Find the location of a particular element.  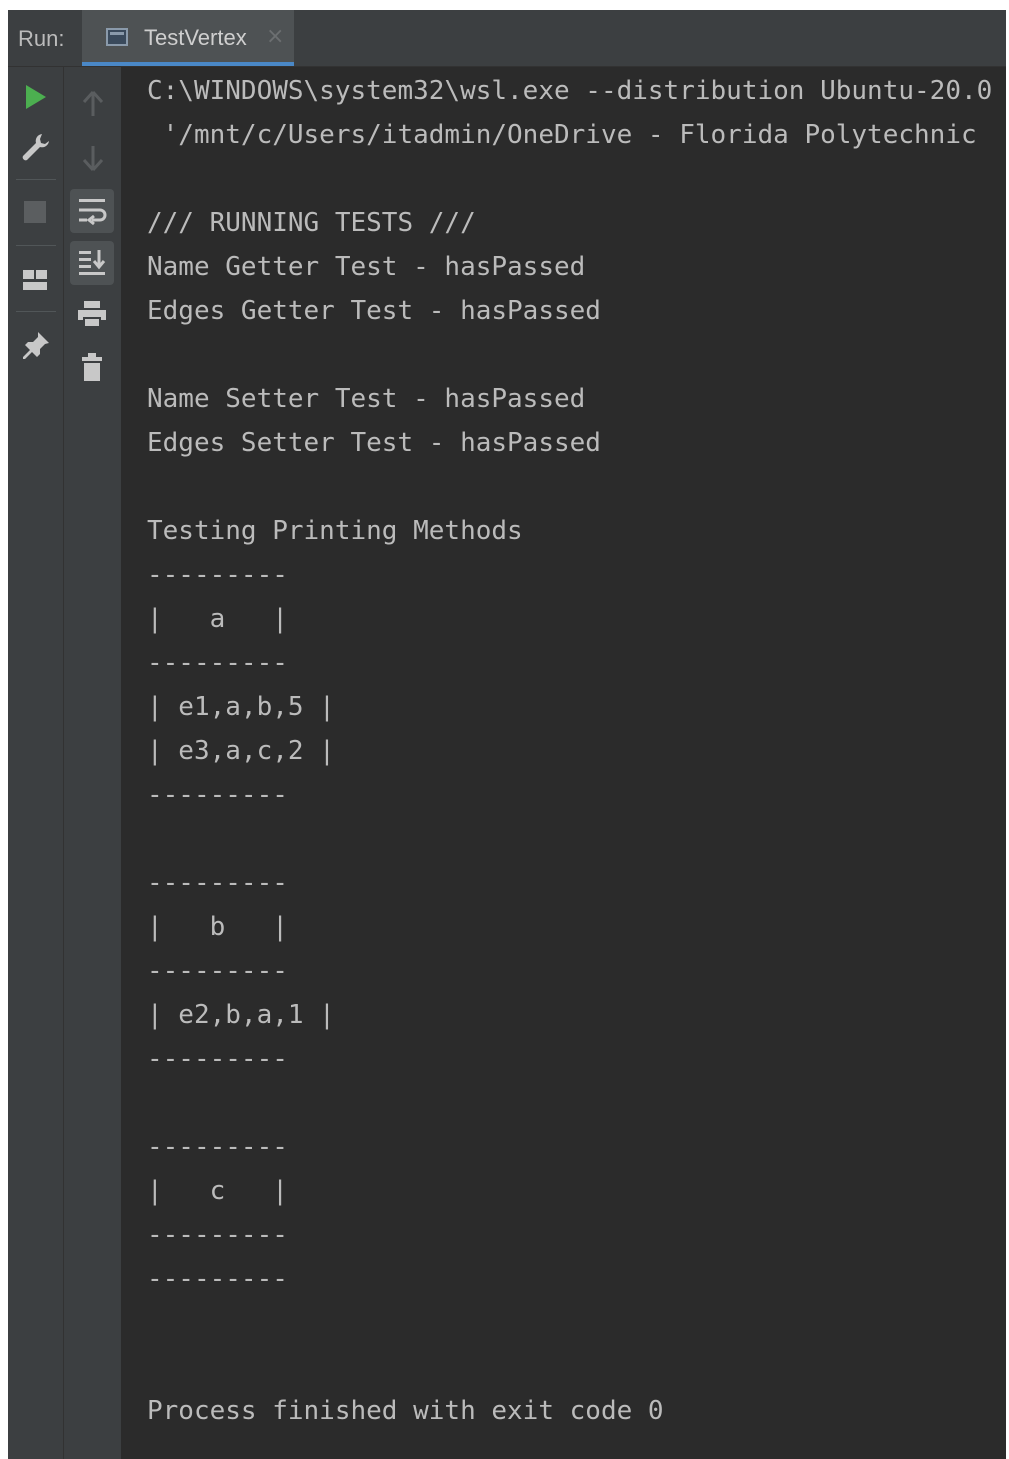

trash-icon is located at coordinates (92, 367).